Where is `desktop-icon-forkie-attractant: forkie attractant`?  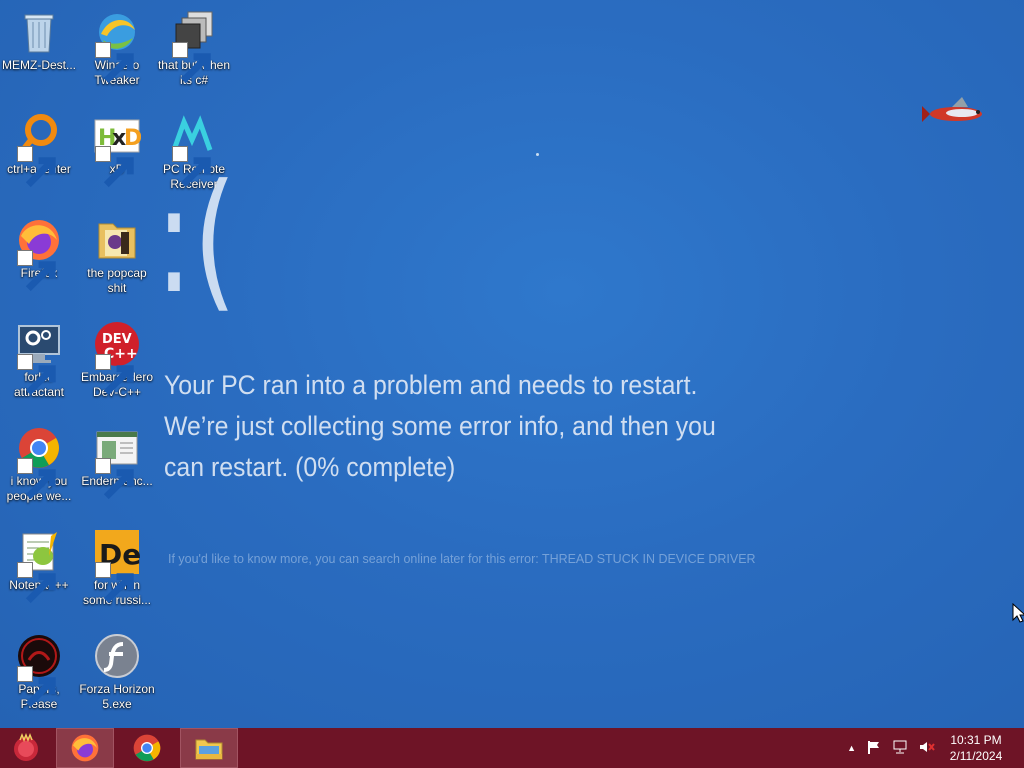
desktop-icon-forkie-attractant: forkie attractant is located at coordinates (39, 362).